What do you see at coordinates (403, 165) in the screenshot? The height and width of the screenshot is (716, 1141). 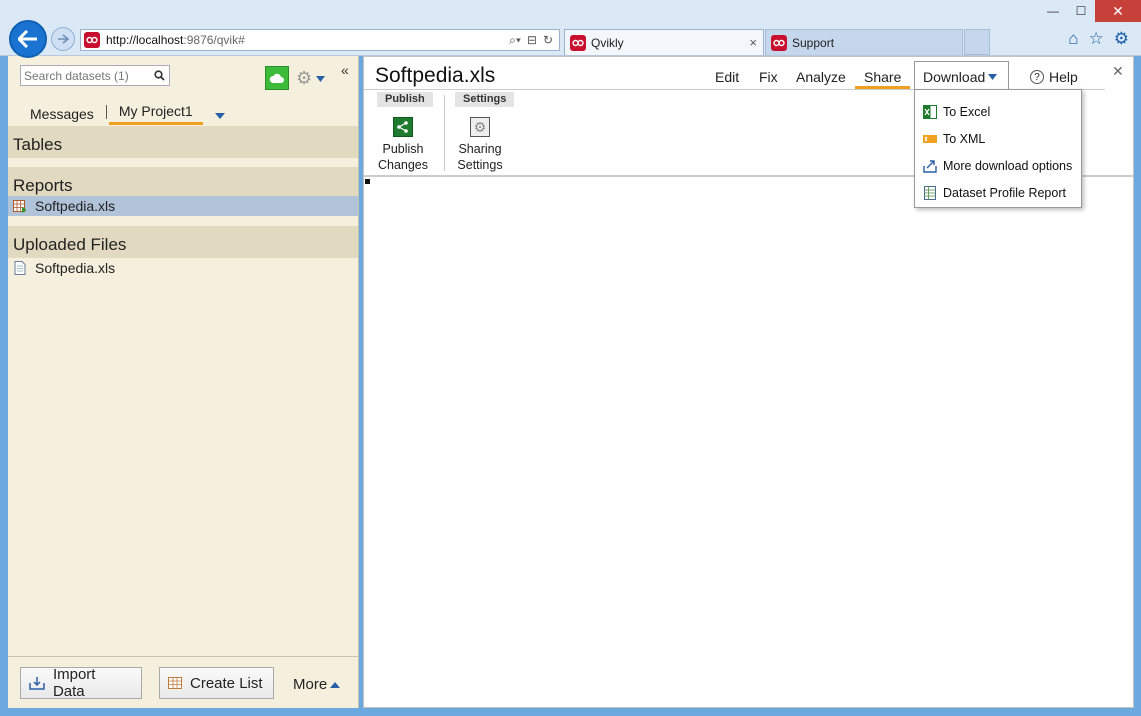 I see `publish-line-2: Changes` at bounding box center [403, 165].